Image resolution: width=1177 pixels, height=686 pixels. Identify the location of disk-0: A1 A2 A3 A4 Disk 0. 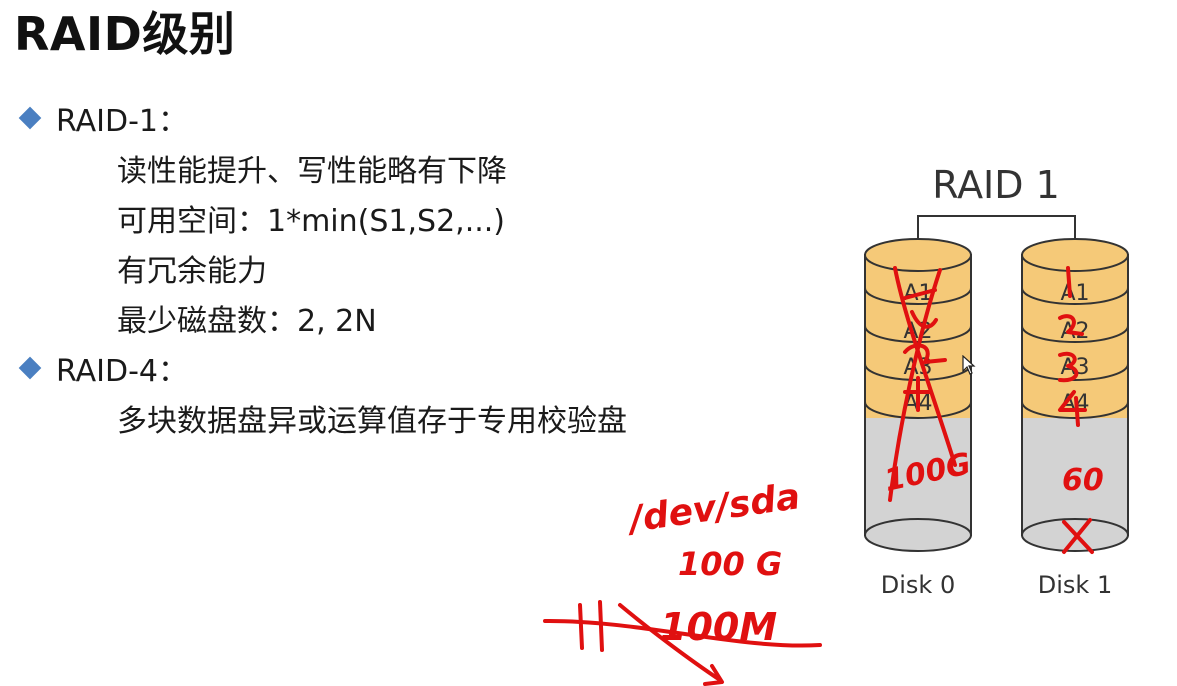
(918, 418).